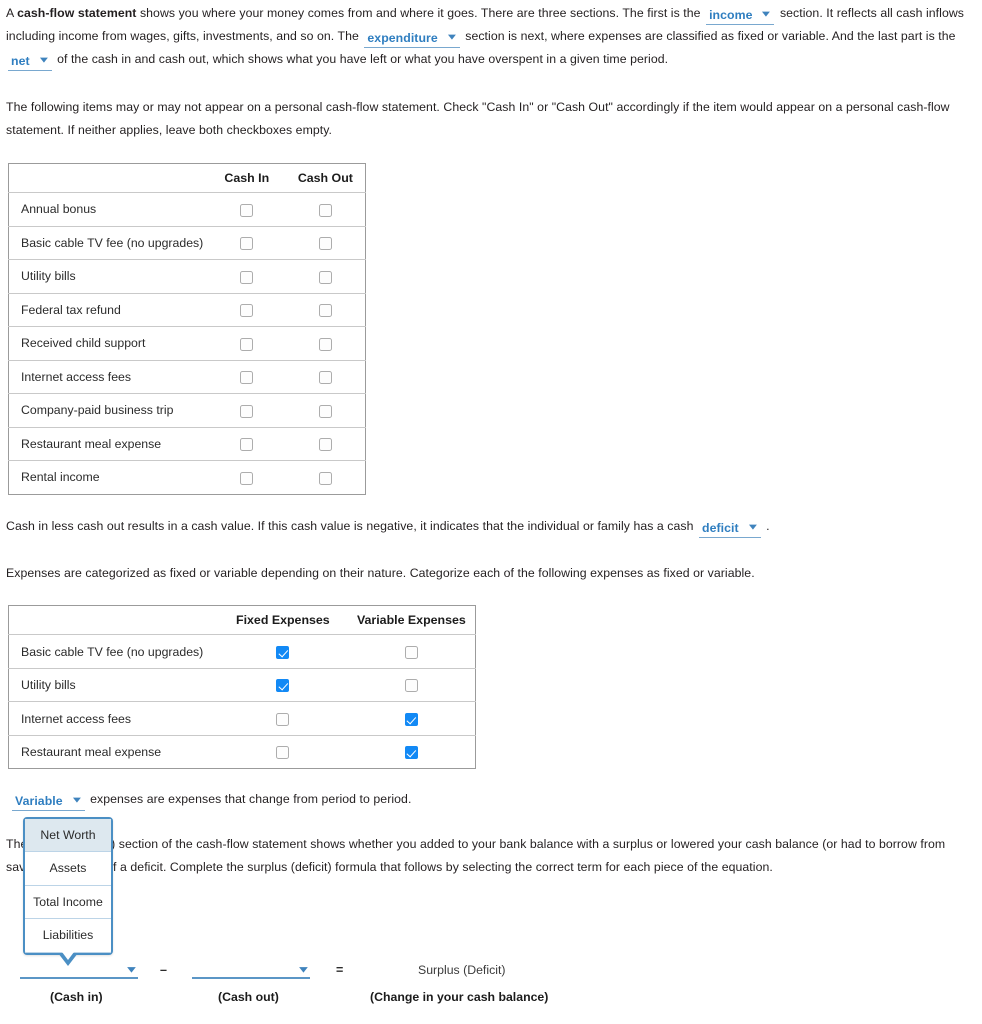 The width and height of the screenshot is (982, 1024). Describe the element at coordinates (325, 178) in the screenshot. I see `col-header-cash-out: Cash Out` at that location.